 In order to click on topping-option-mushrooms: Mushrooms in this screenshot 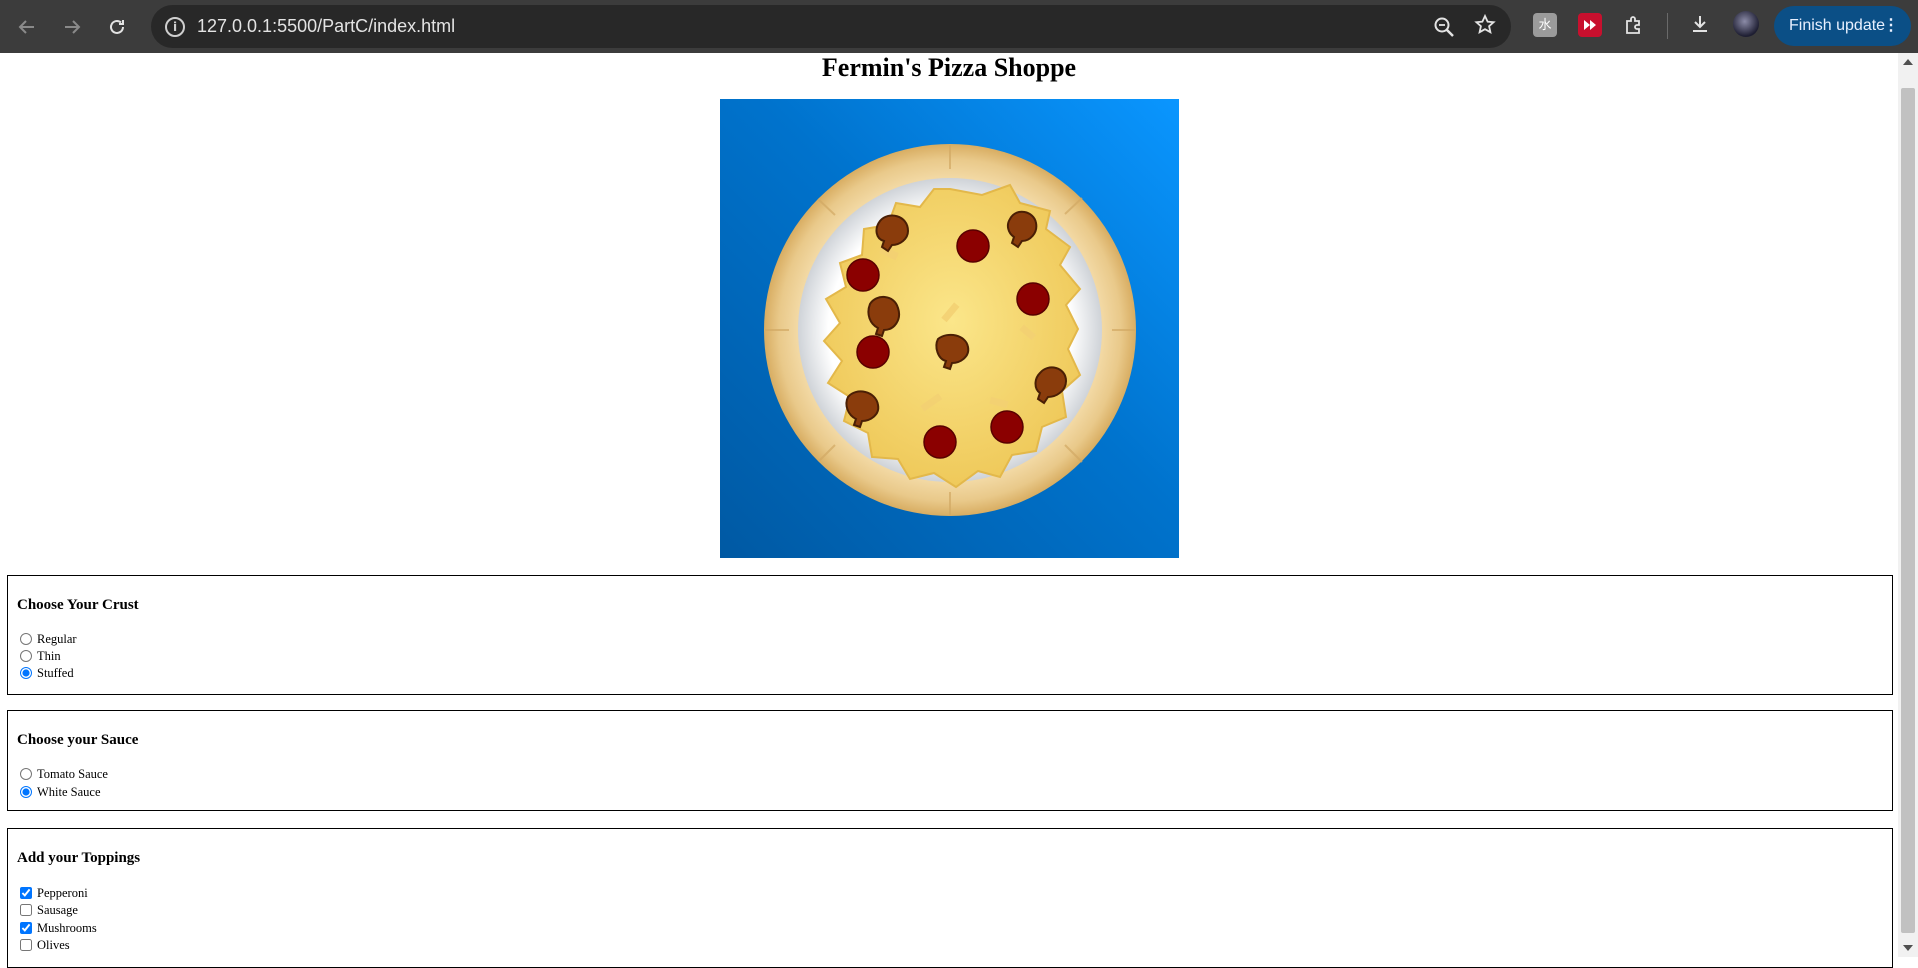, I will do `click(57, 928)`.